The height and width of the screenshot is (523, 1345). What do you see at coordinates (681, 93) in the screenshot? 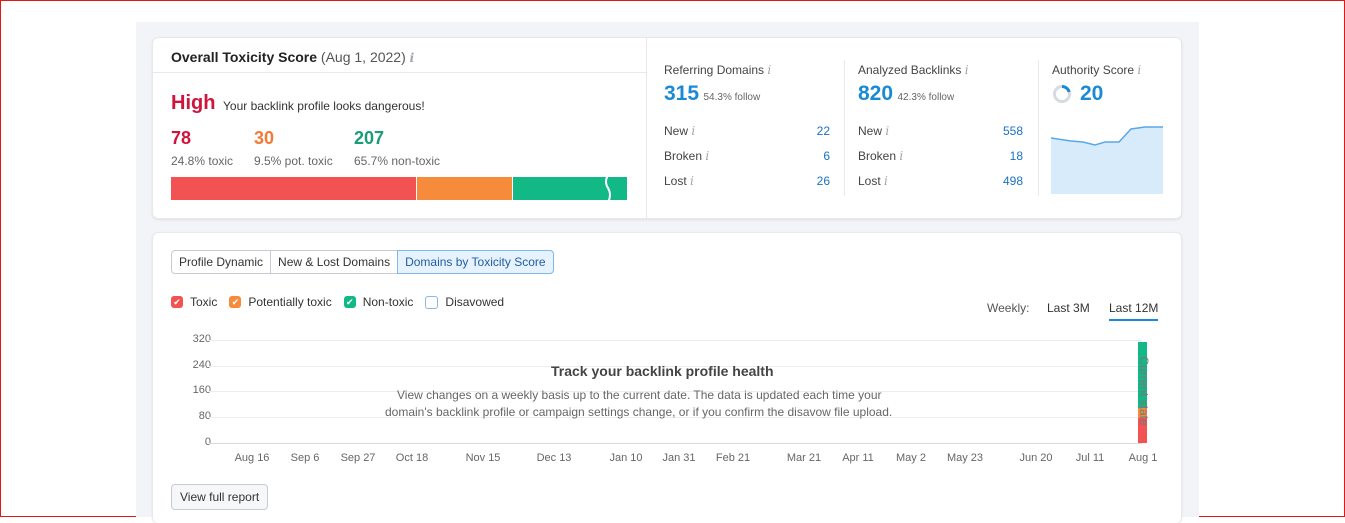
I see `referring-domains-count: 315` at bounding box center [681, 93].